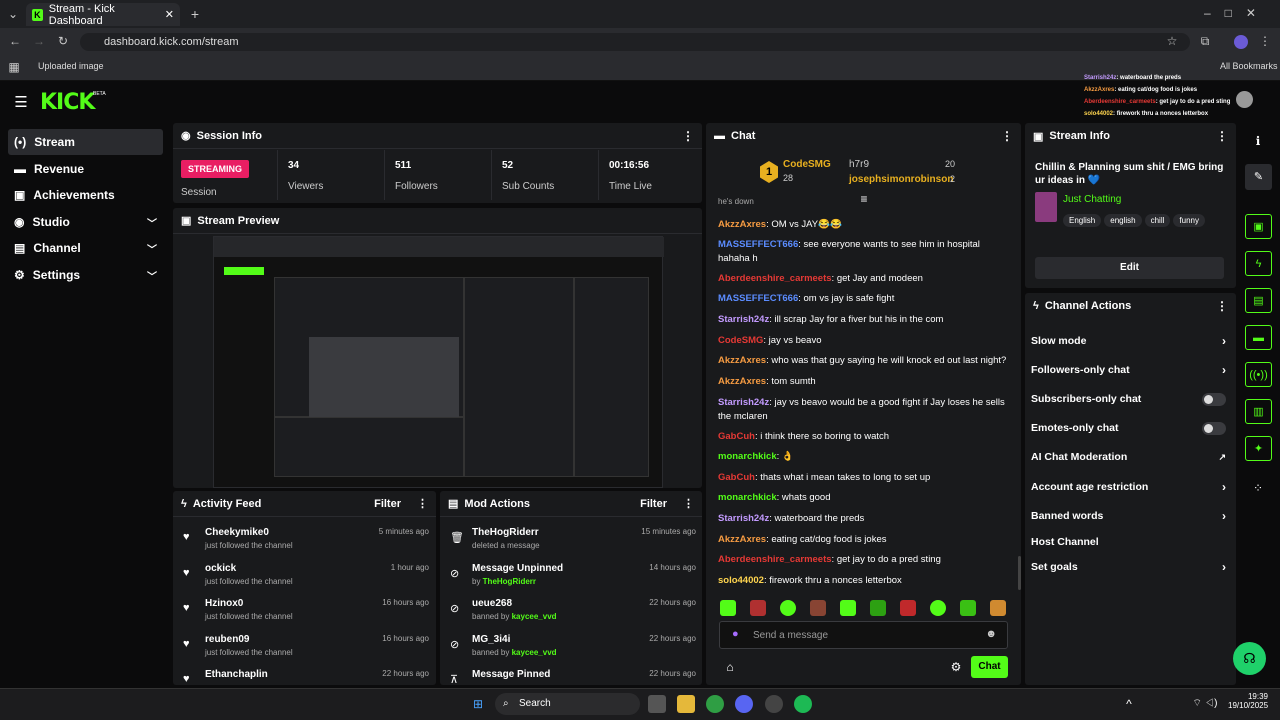 This screenshot has width=1280, height=720. What do you see at coordinates (21, 102) in the screenshot?
I see `hamburger-menu-icon: ☰` at bounding box center [21, 102].